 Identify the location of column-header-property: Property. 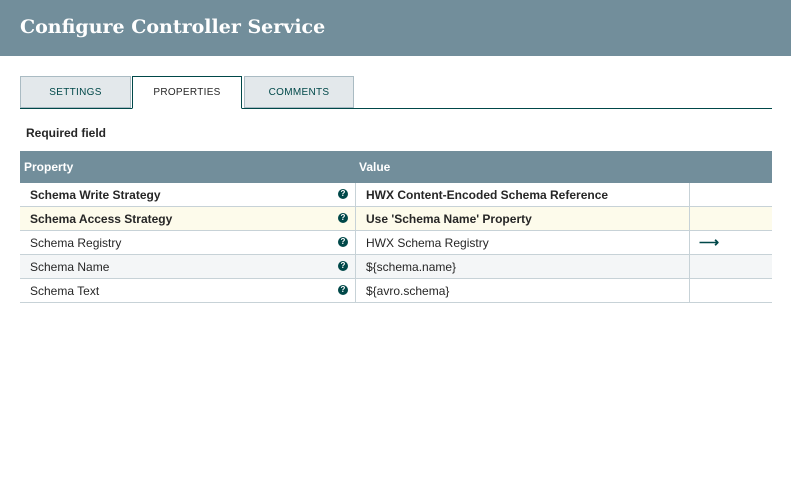
(48, 167).